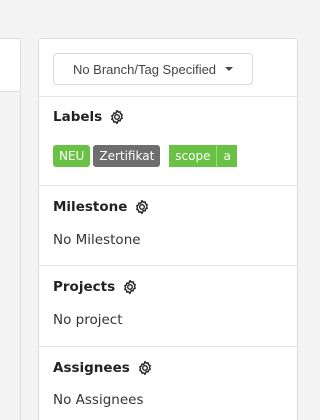  I want to click on projects-section-header: Projects, so click(95, 287).